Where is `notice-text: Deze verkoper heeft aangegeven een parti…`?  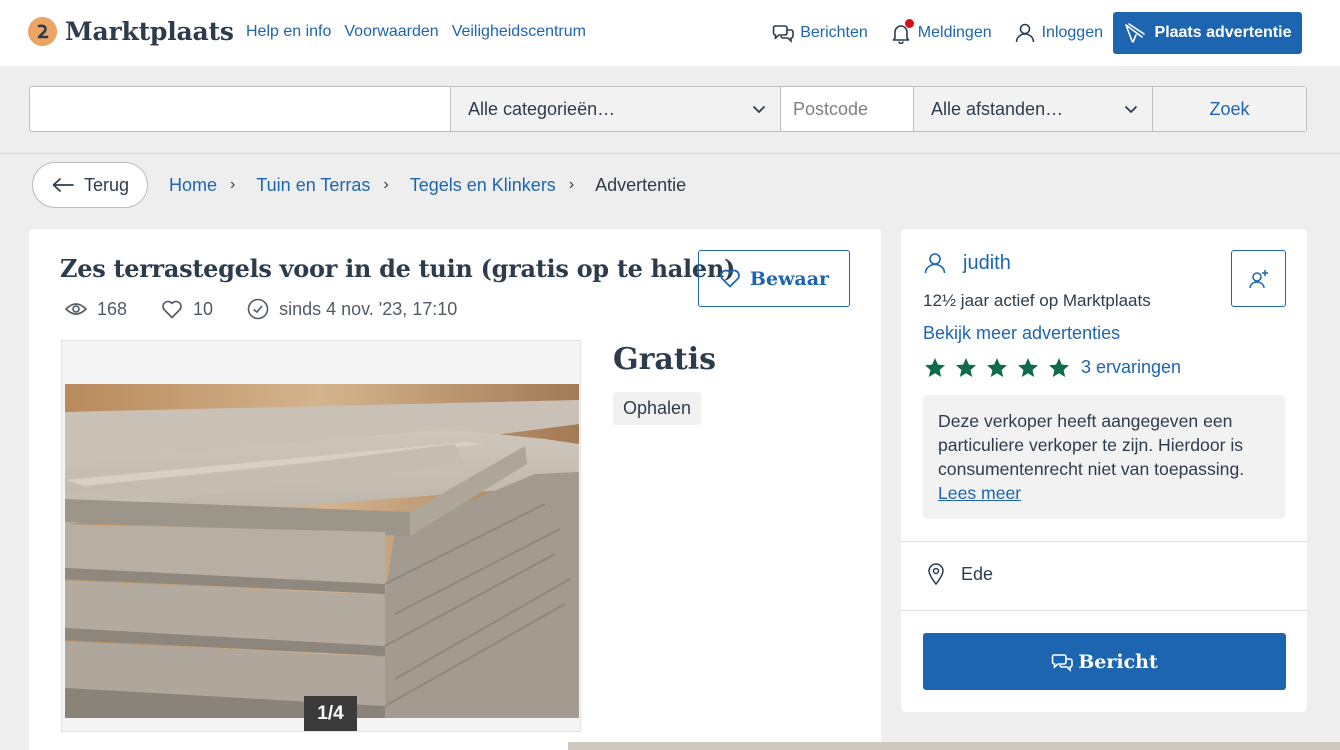 notice-text: Deze verkoper heeft aangegeven een parti… is located at coordinates (1091, 445).